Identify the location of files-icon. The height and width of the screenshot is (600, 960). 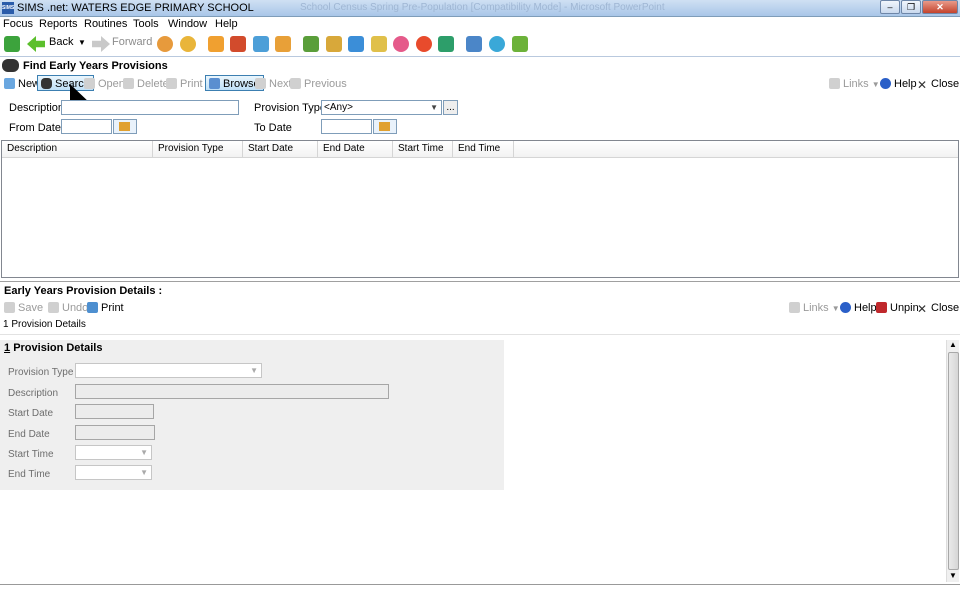
(474, 44).